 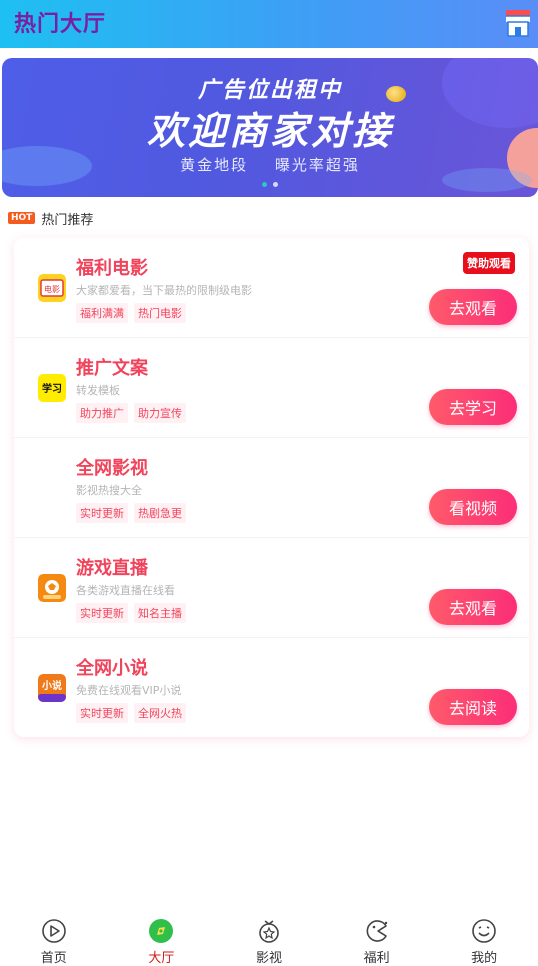 I want to click on item-desc: 免费在线观看VIP小说, so click(x=129, y=690).